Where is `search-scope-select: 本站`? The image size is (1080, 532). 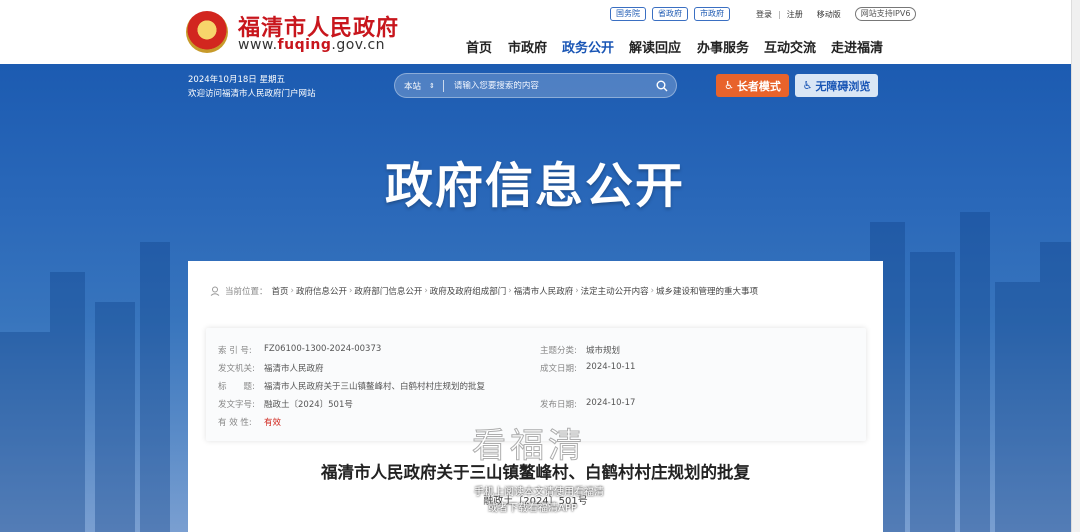
search-scope-select: 本站 is located at coordinates (419, 86).